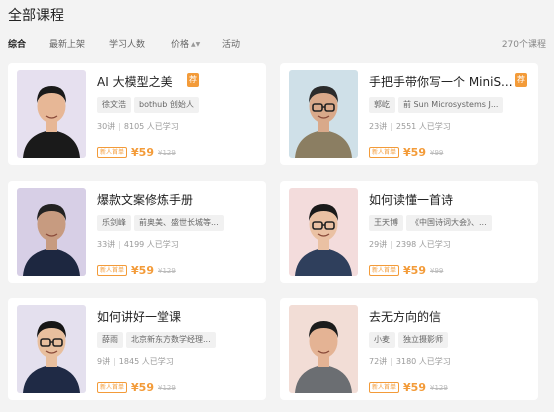 Image resolution: width=554 pixels, height=412 pixels. What do you see at coordinates (67, 43) in the screenshot?
I see `sort-newest: 最新上架` at bounding box center [67, 43].